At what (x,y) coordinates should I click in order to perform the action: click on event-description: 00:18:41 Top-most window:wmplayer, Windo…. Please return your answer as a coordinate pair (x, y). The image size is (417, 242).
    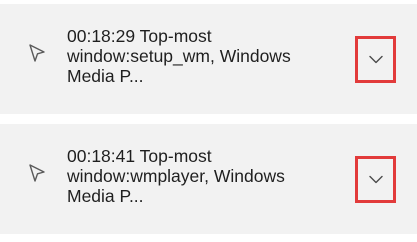
    Looking at the image, I should click on (176, 176).